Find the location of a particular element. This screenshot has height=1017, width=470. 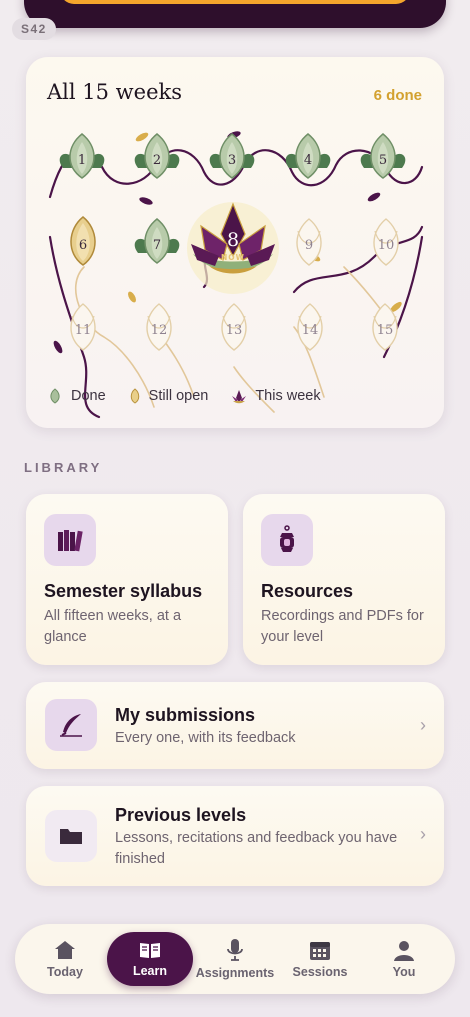

week-now-label: NOW is located at coordinates (233, 257).